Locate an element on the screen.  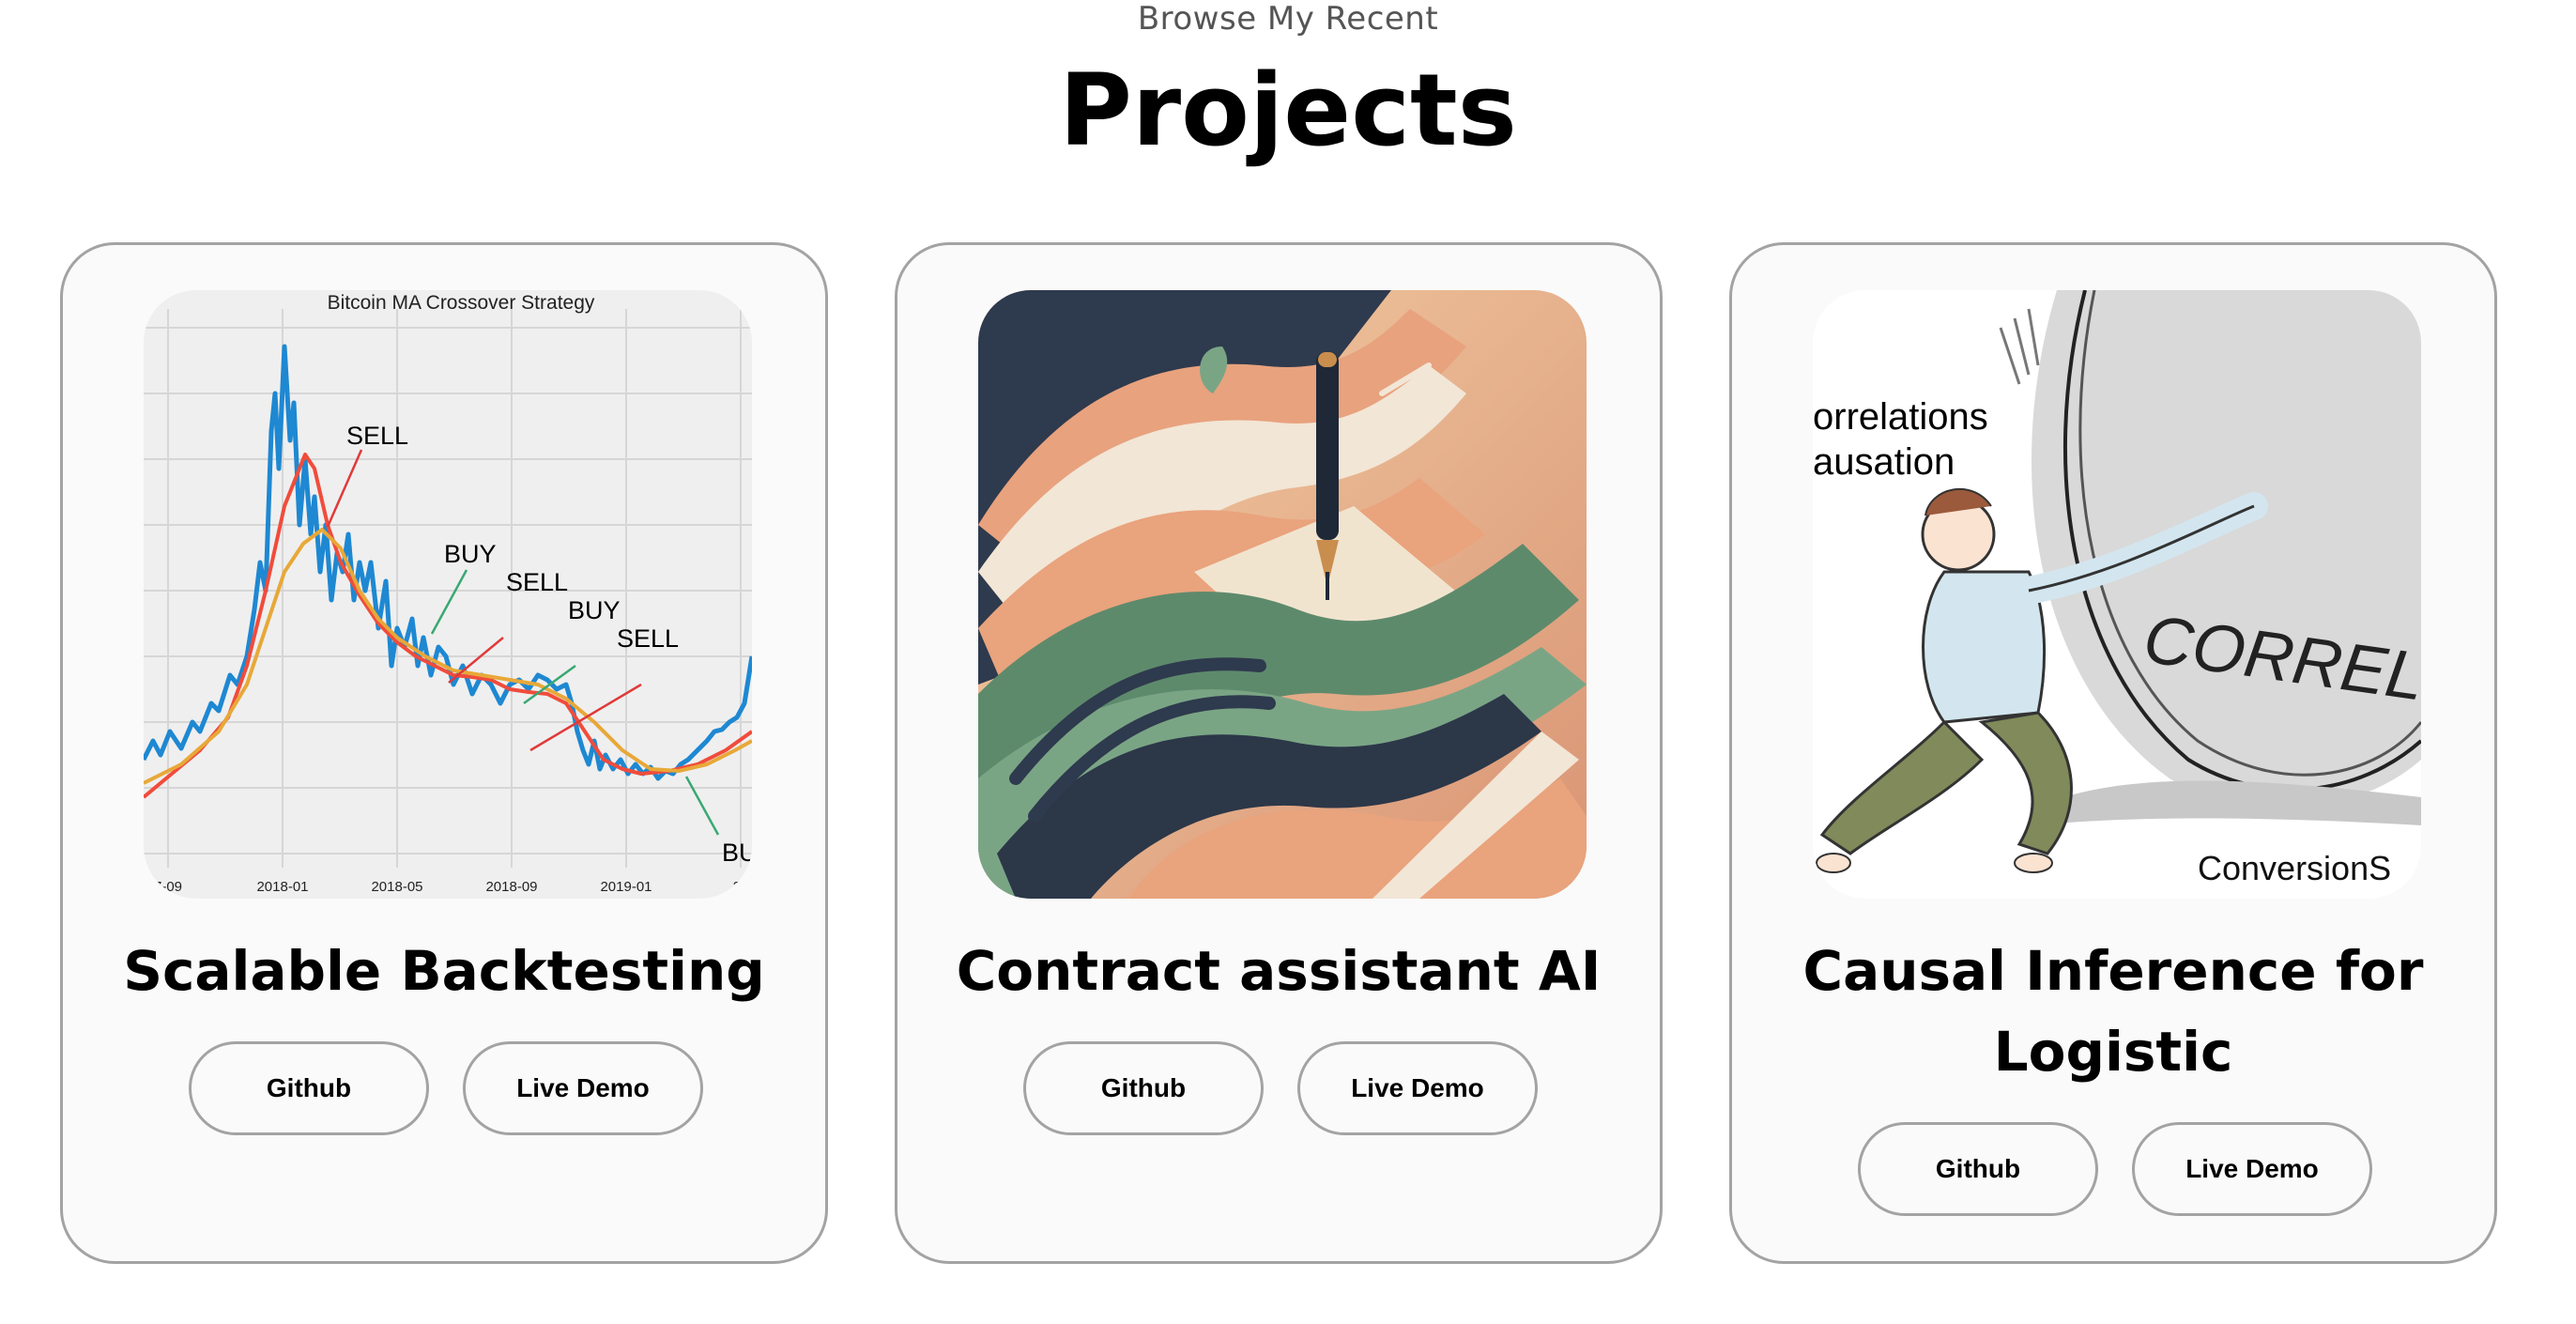
chart-annotation-sell-2: SELL is located at coordinates (537, 582).